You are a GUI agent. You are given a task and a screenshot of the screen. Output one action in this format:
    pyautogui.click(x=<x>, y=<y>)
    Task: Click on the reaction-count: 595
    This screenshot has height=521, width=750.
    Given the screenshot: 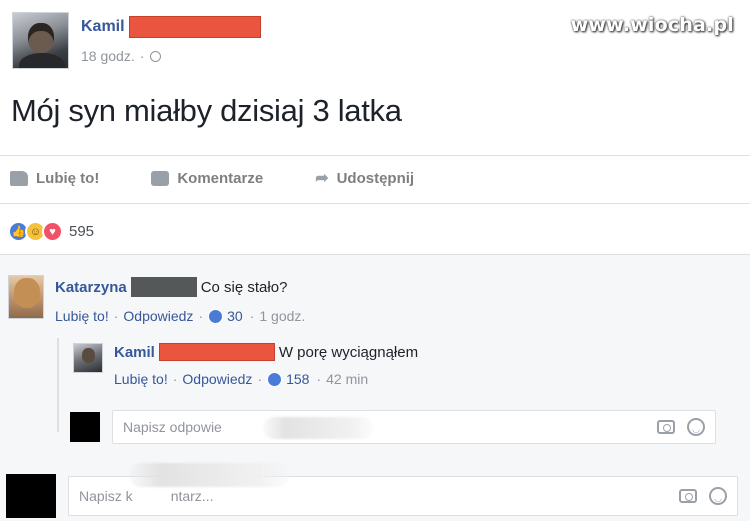 What is the action you would take?
    pyautogui.click(x=82, y=231)
    